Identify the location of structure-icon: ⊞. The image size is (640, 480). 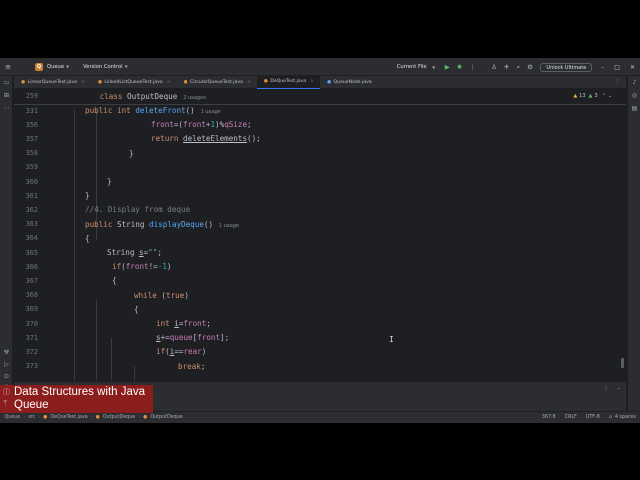
(6, 95).